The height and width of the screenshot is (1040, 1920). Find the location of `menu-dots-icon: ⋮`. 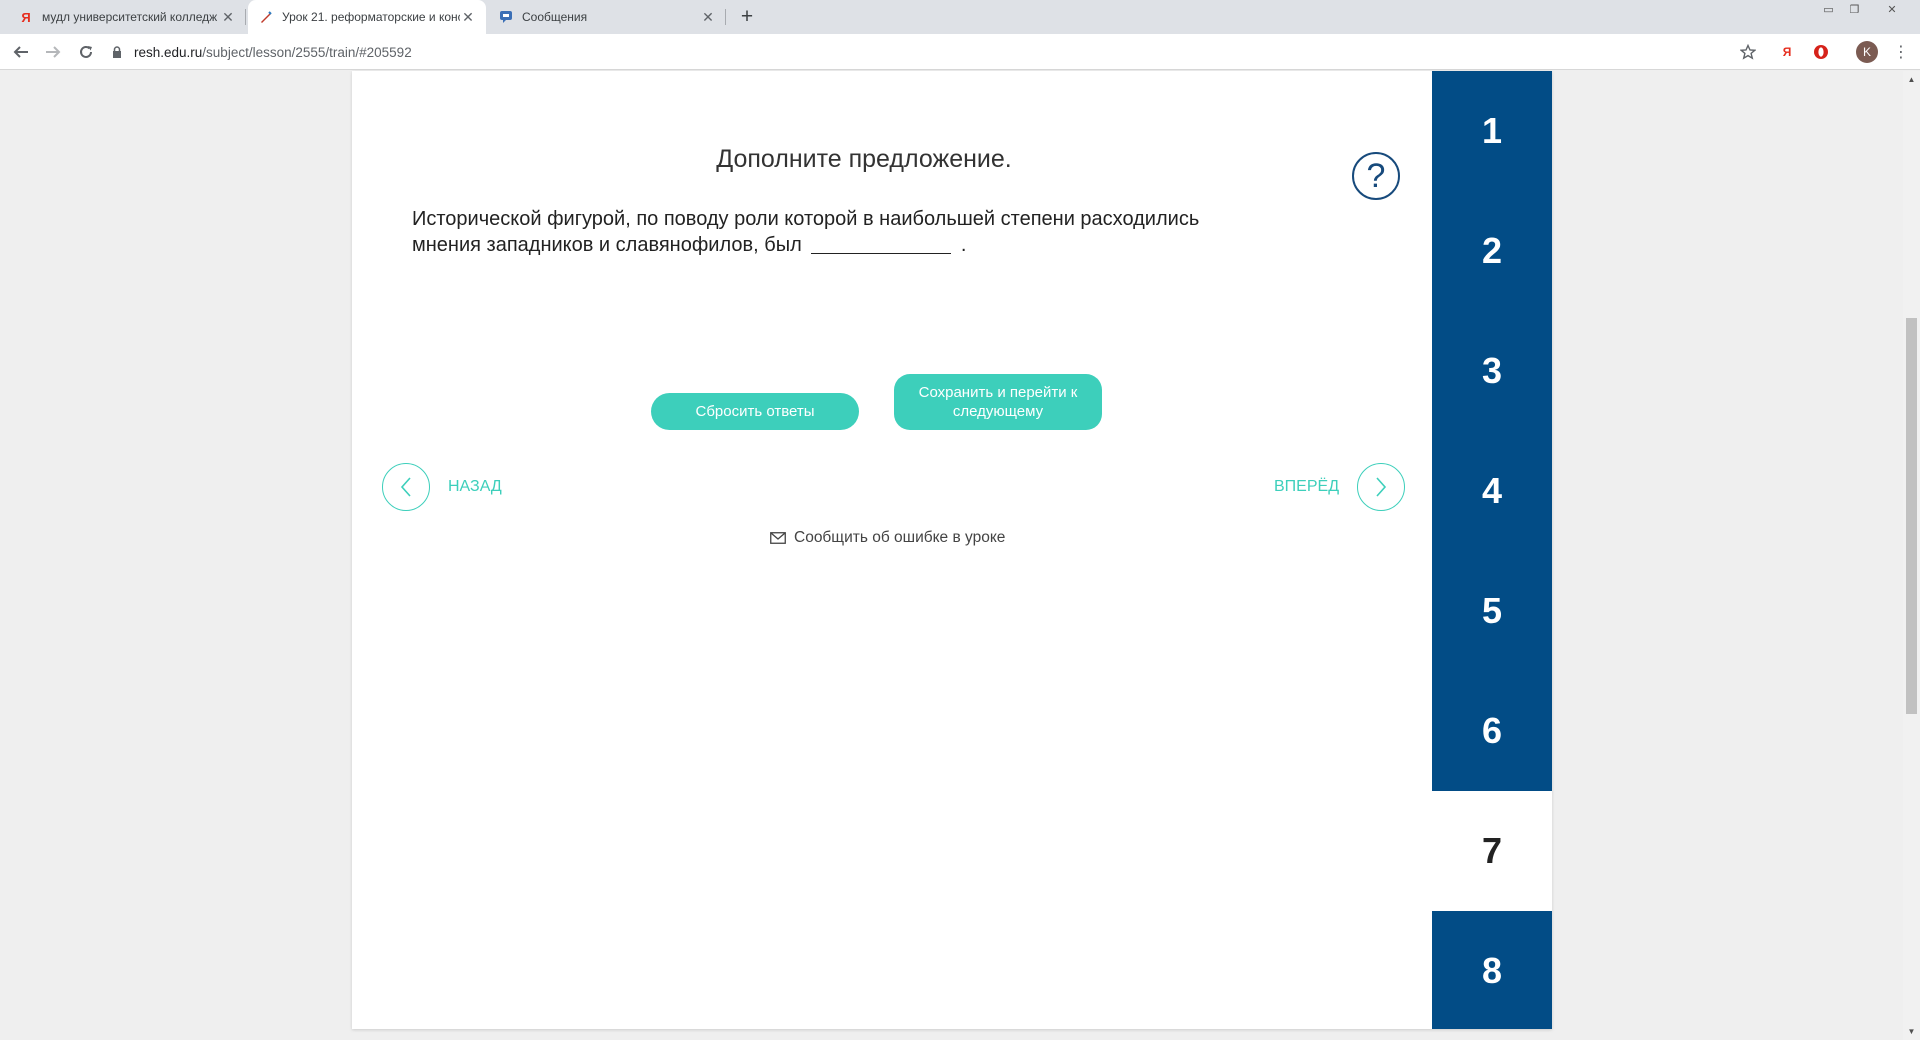

menu-dots-icon: ⋮ is located at coordinates (1901, 52).